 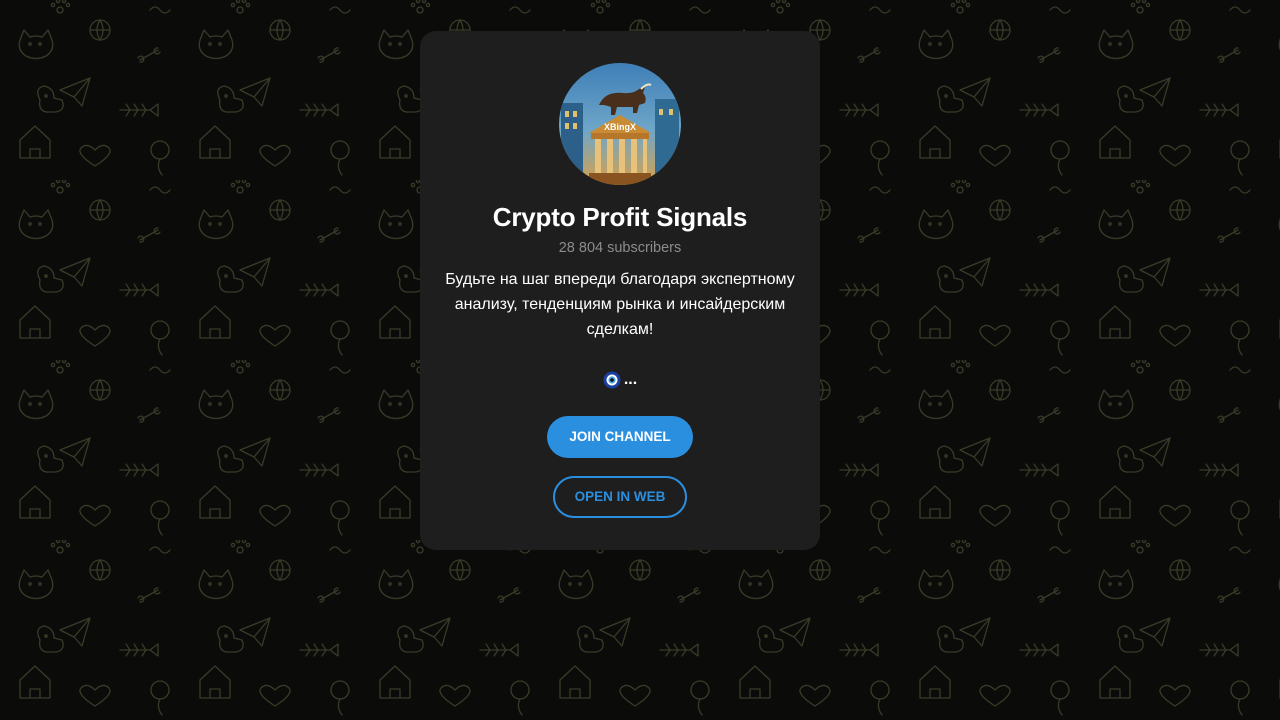 I want to click on avatar-logo-text: XBingX, so click(x=620, y=127).